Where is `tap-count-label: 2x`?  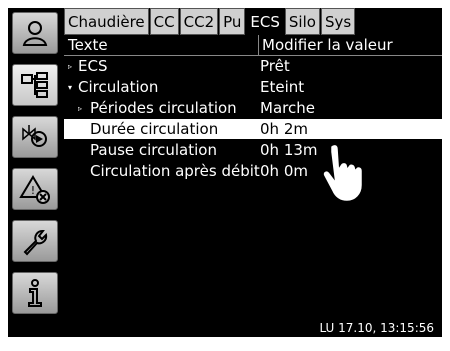
tap-count-label: 2x is located at coordinates (398, 205).